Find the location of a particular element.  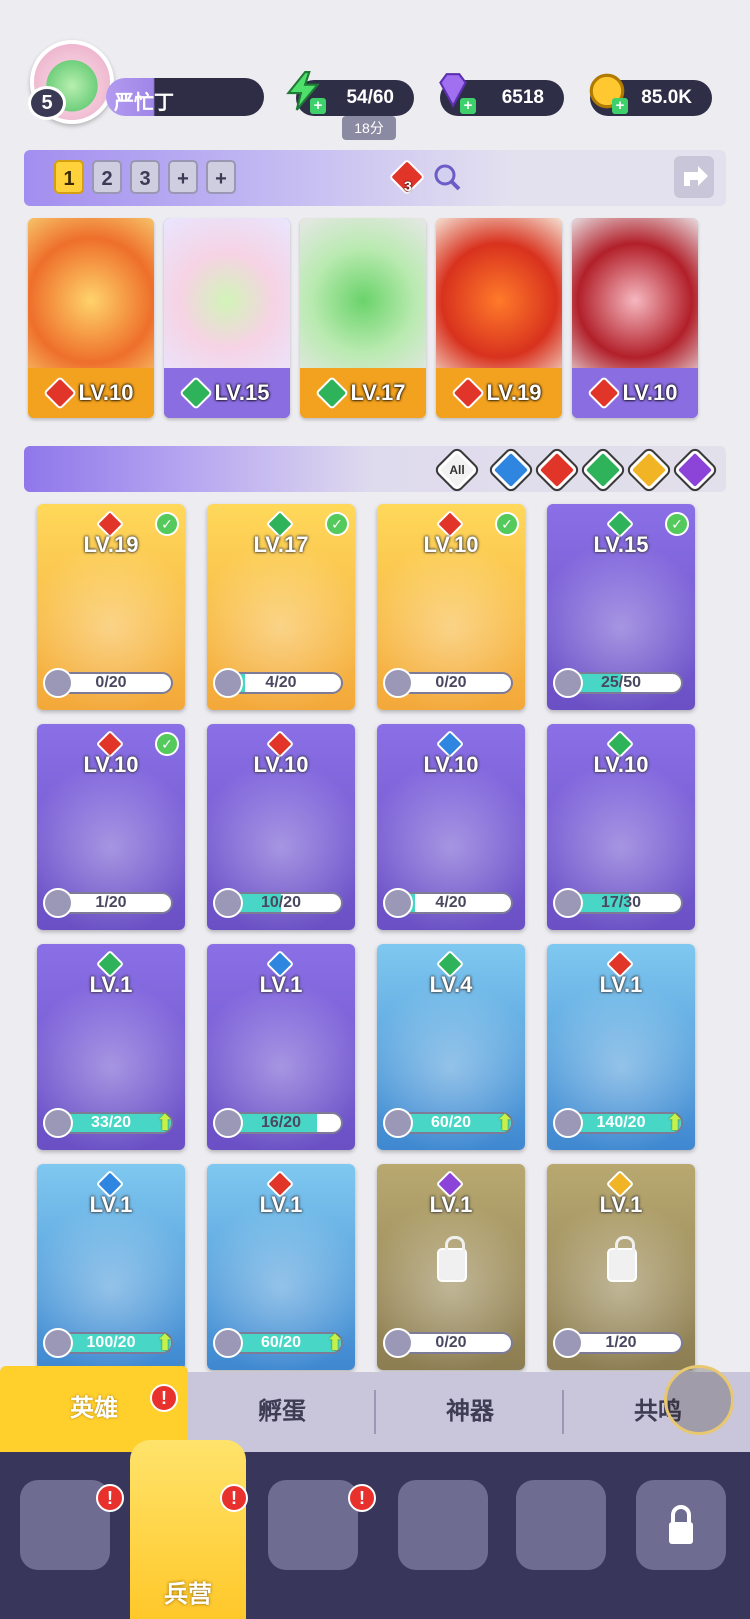

hero-card: LV.1 1/20 is located at coordinates (621, 1267).